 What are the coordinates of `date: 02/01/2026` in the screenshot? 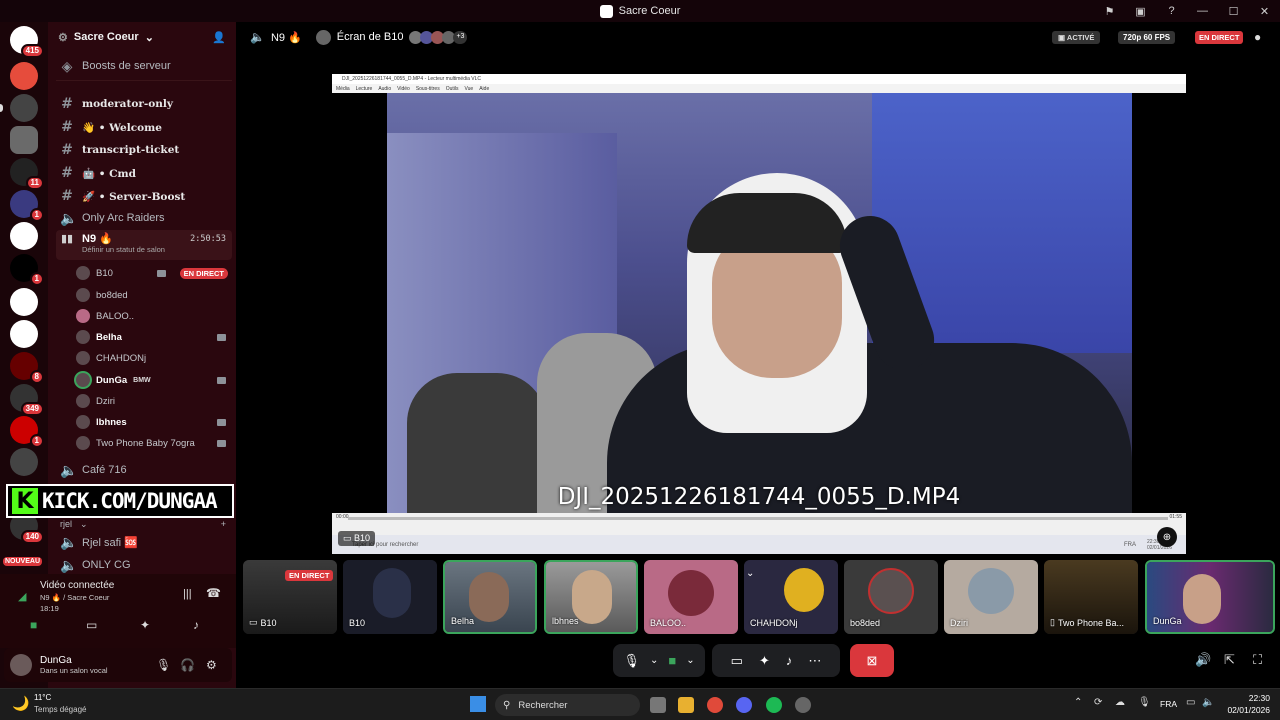 It's located at (1246, 710).